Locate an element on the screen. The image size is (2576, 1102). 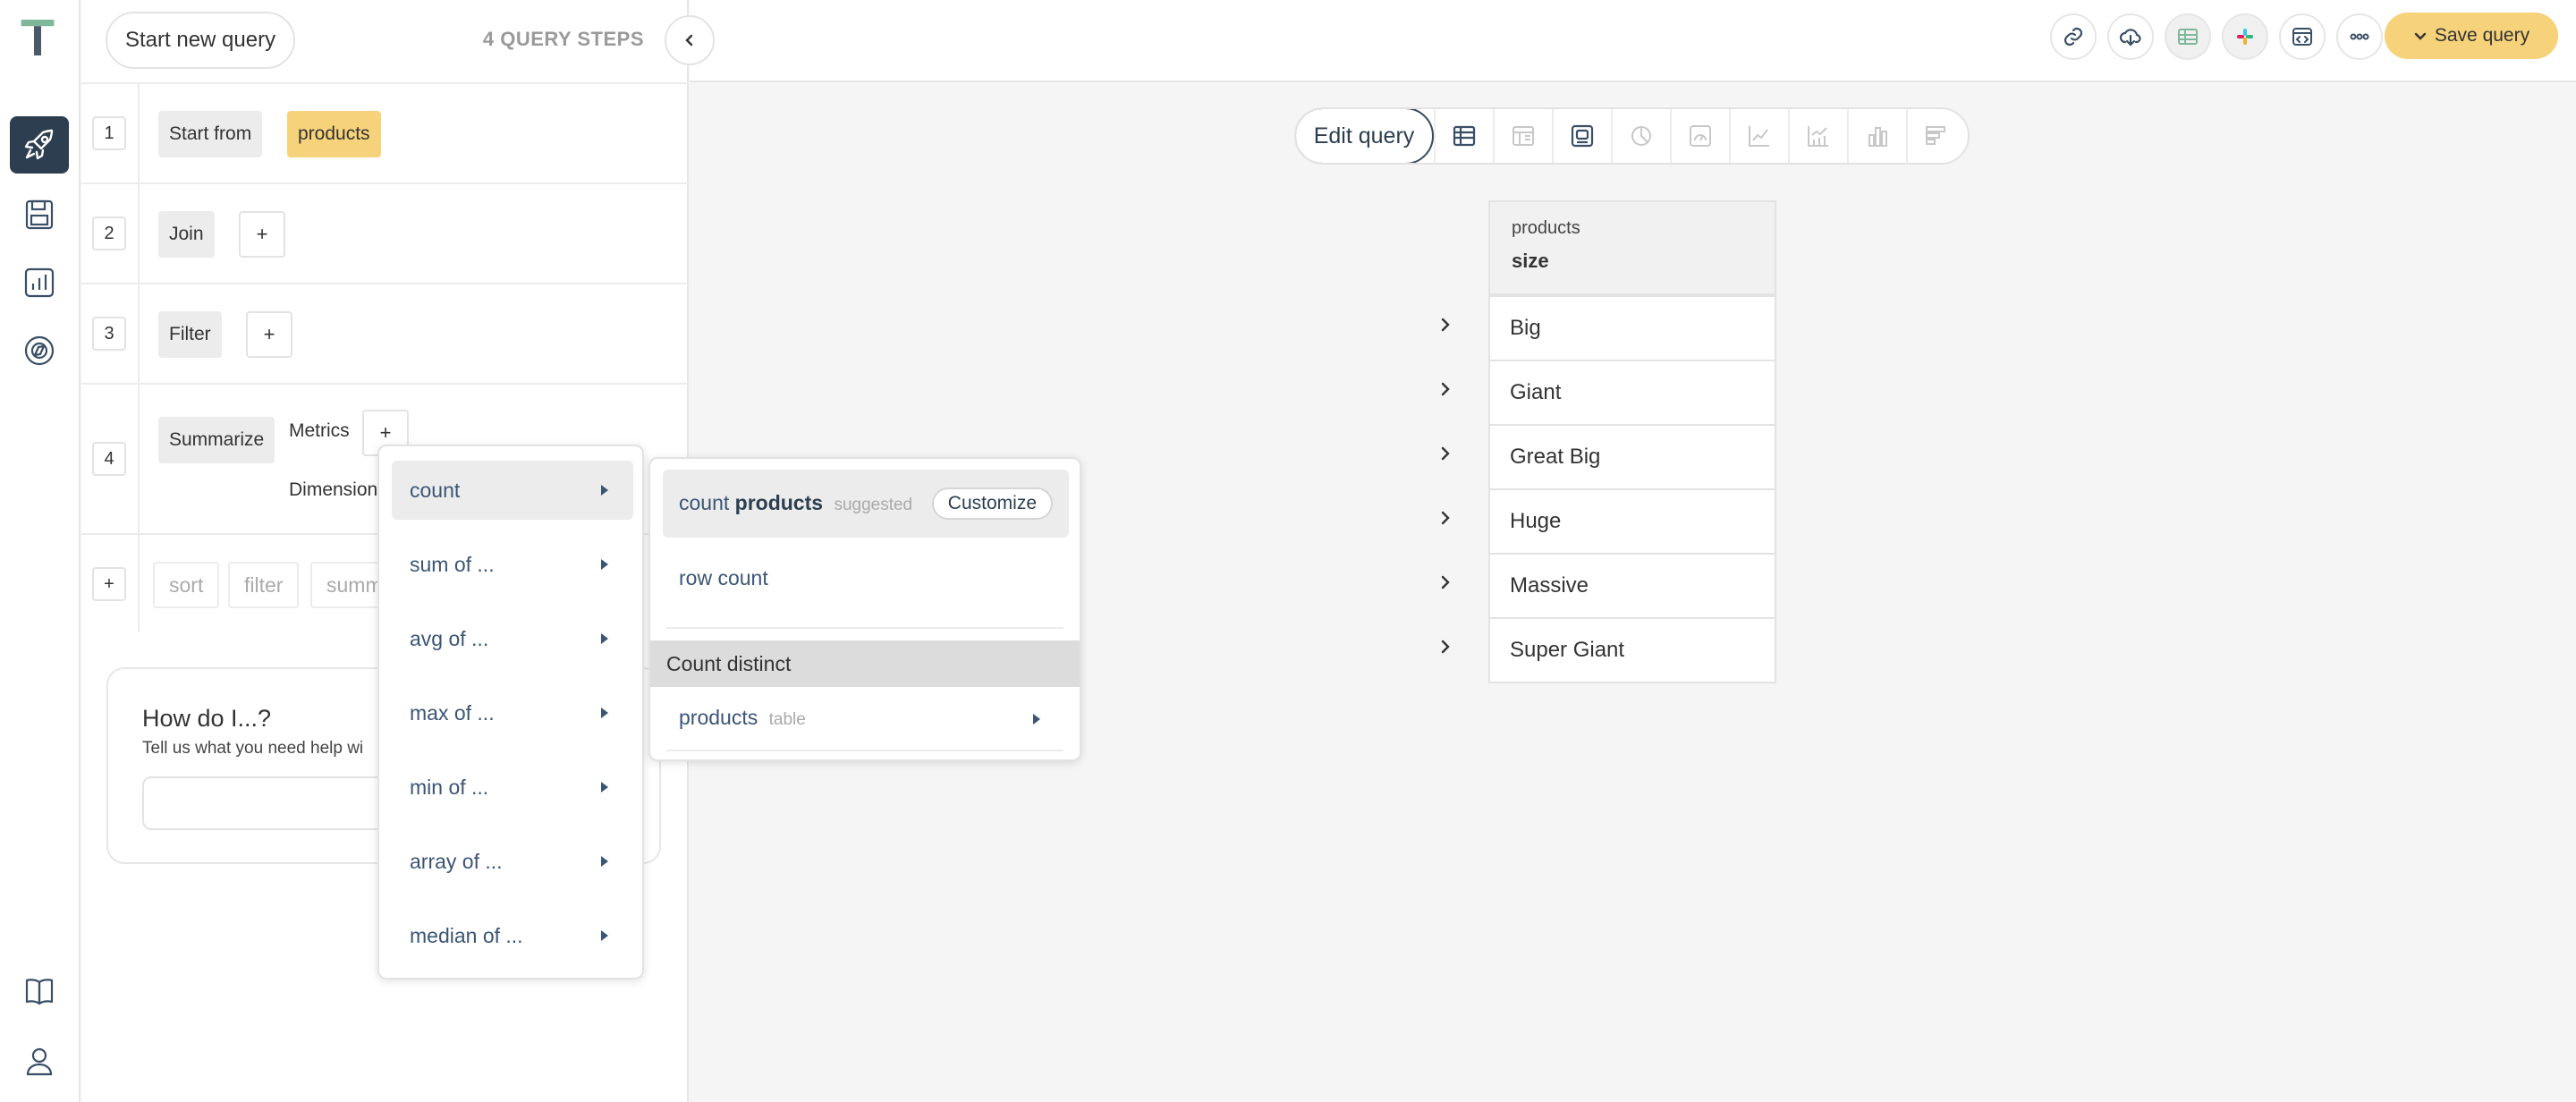
share-link-button is located at coordinates (2073, 36).